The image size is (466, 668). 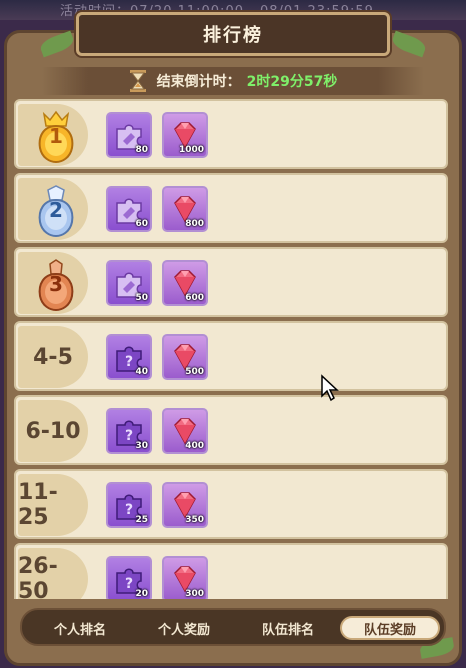 I want to click on page-title: 排行榜, so click(x=233, y=35).